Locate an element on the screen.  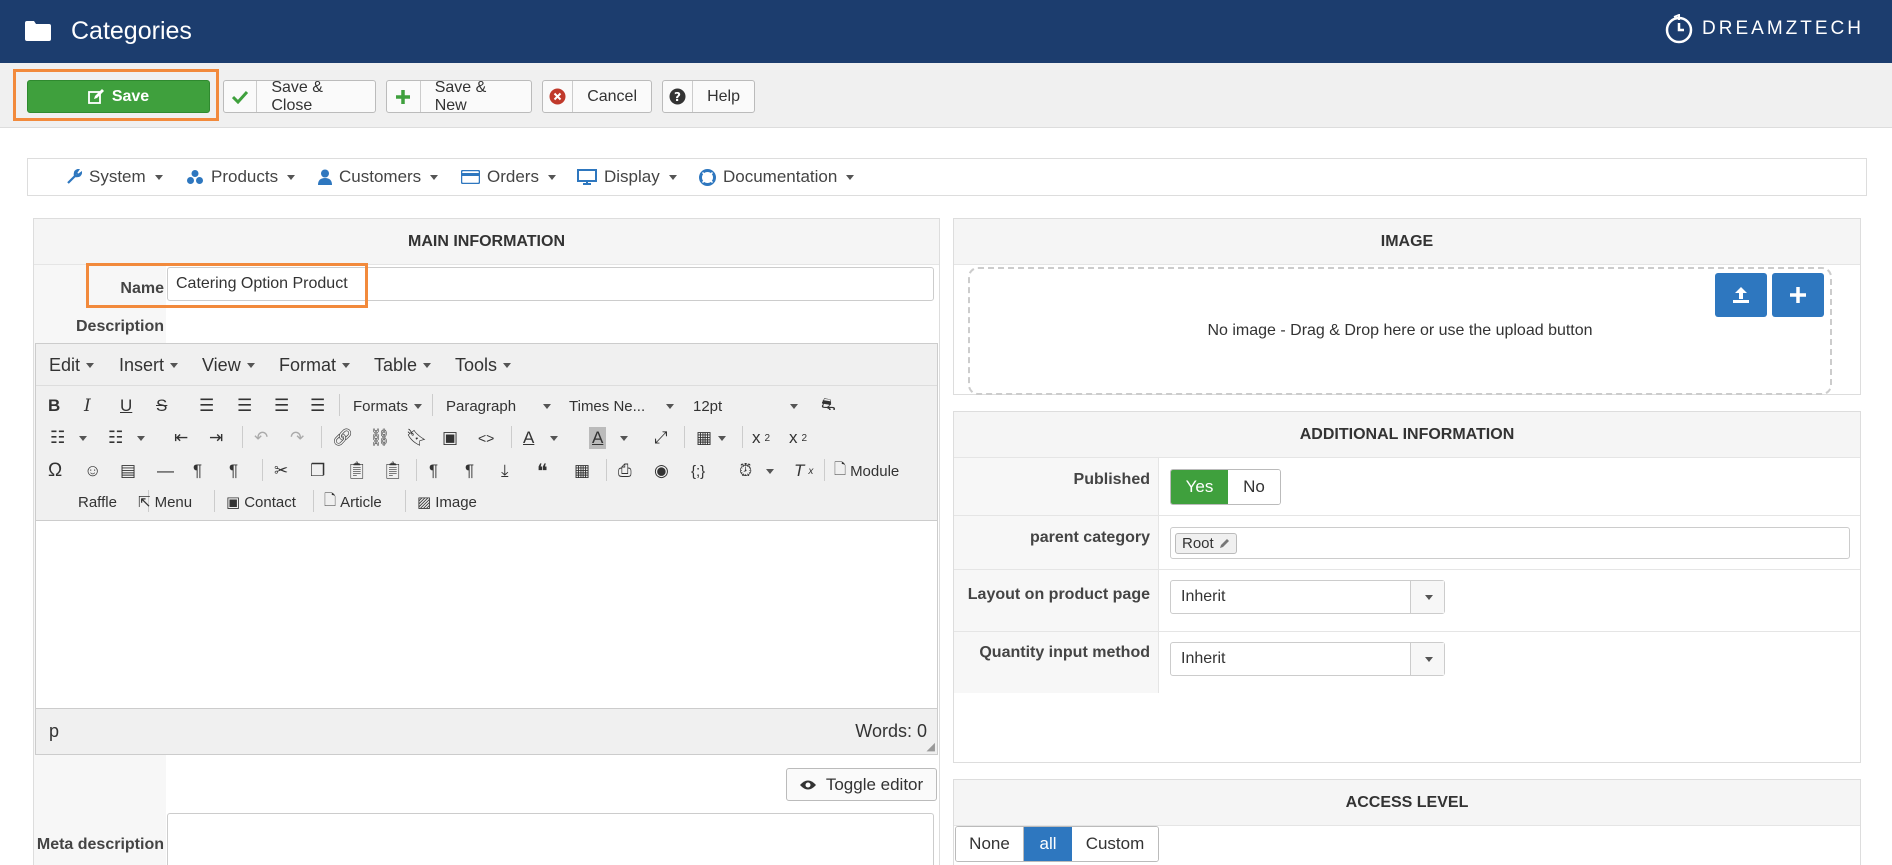
special-character-icon: Ω is located at coordinates (55, 471).